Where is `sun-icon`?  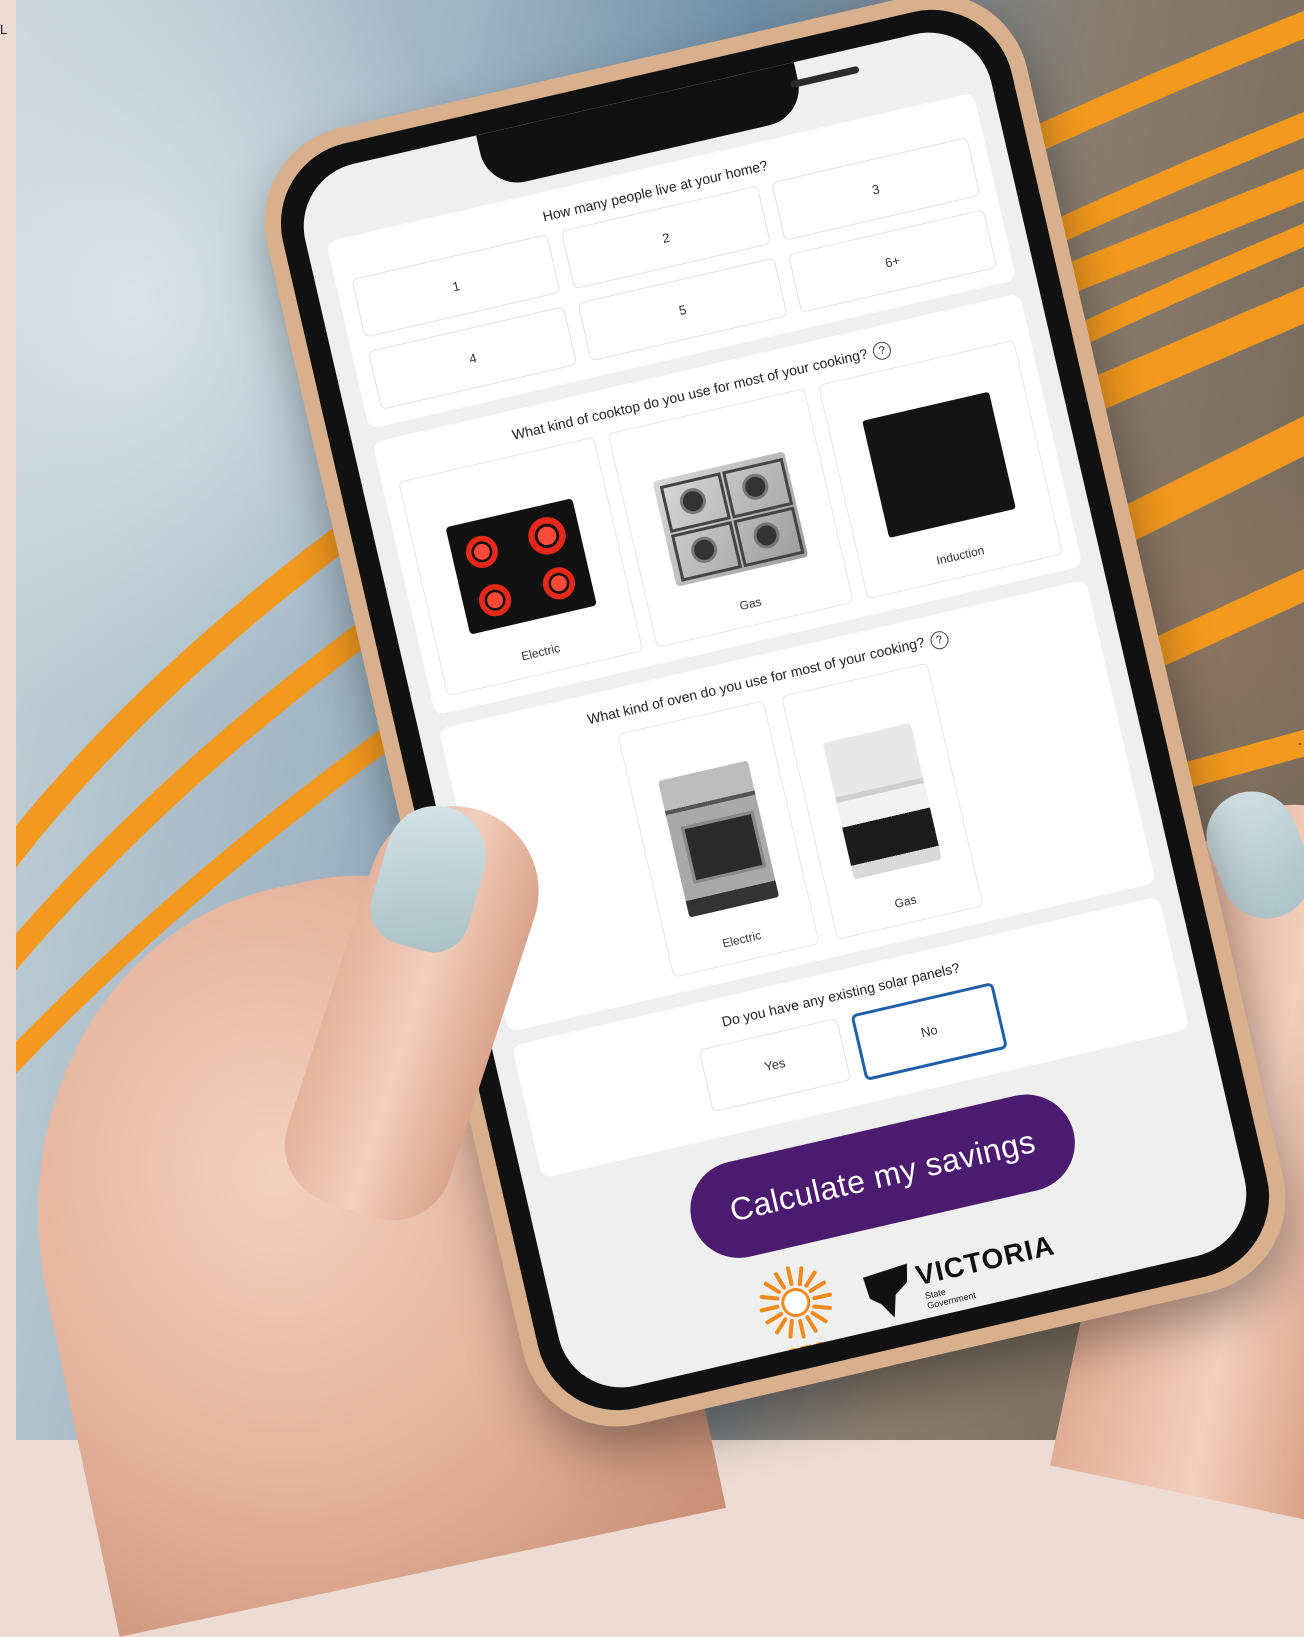
sun-icon is located at coordinates (796, 1302).